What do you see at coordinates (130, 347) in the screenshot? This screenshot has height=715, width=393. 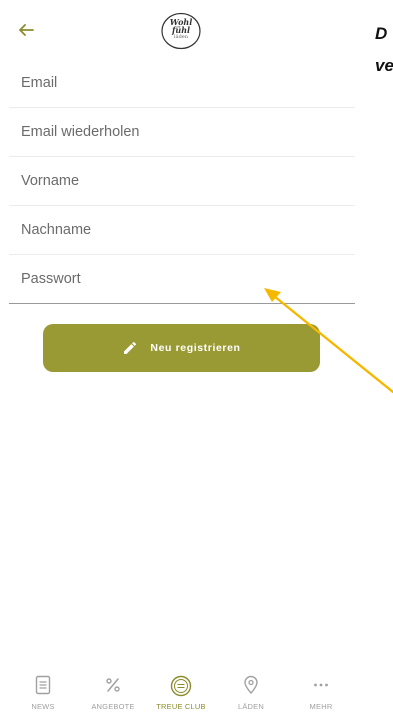 I see `pencil-icon` at bounding box center [130, 347].